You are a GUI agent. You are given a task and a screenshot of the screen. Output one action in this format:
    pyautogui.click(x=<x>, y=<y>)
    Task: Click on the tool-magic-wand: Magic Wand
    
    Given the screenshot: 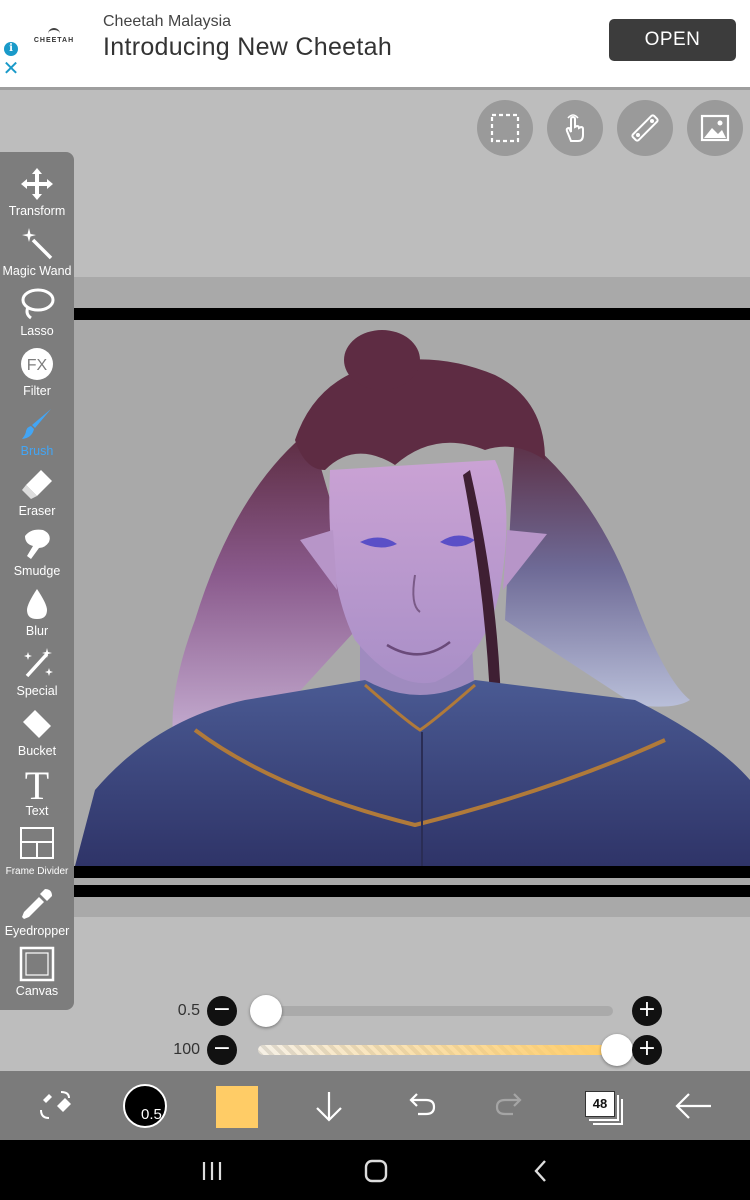 What is the action you would take?
    pyautogui.click(x=37, y=245)
    